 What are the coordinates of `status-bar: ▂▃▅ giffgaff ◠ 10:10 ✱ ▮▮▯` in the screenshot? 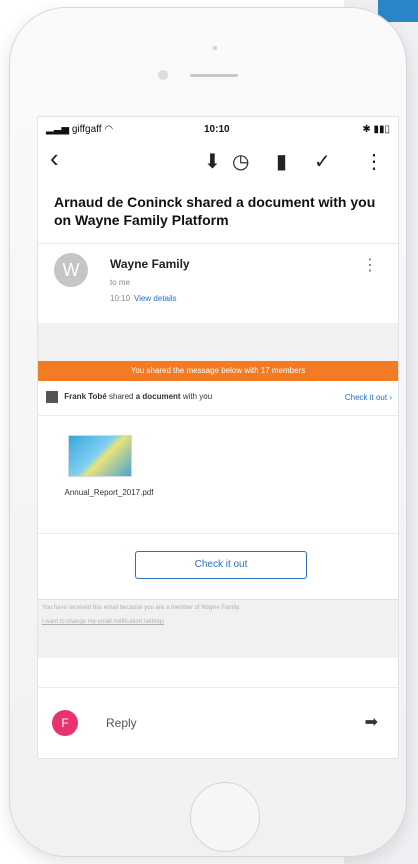 It's located at (218, 129).